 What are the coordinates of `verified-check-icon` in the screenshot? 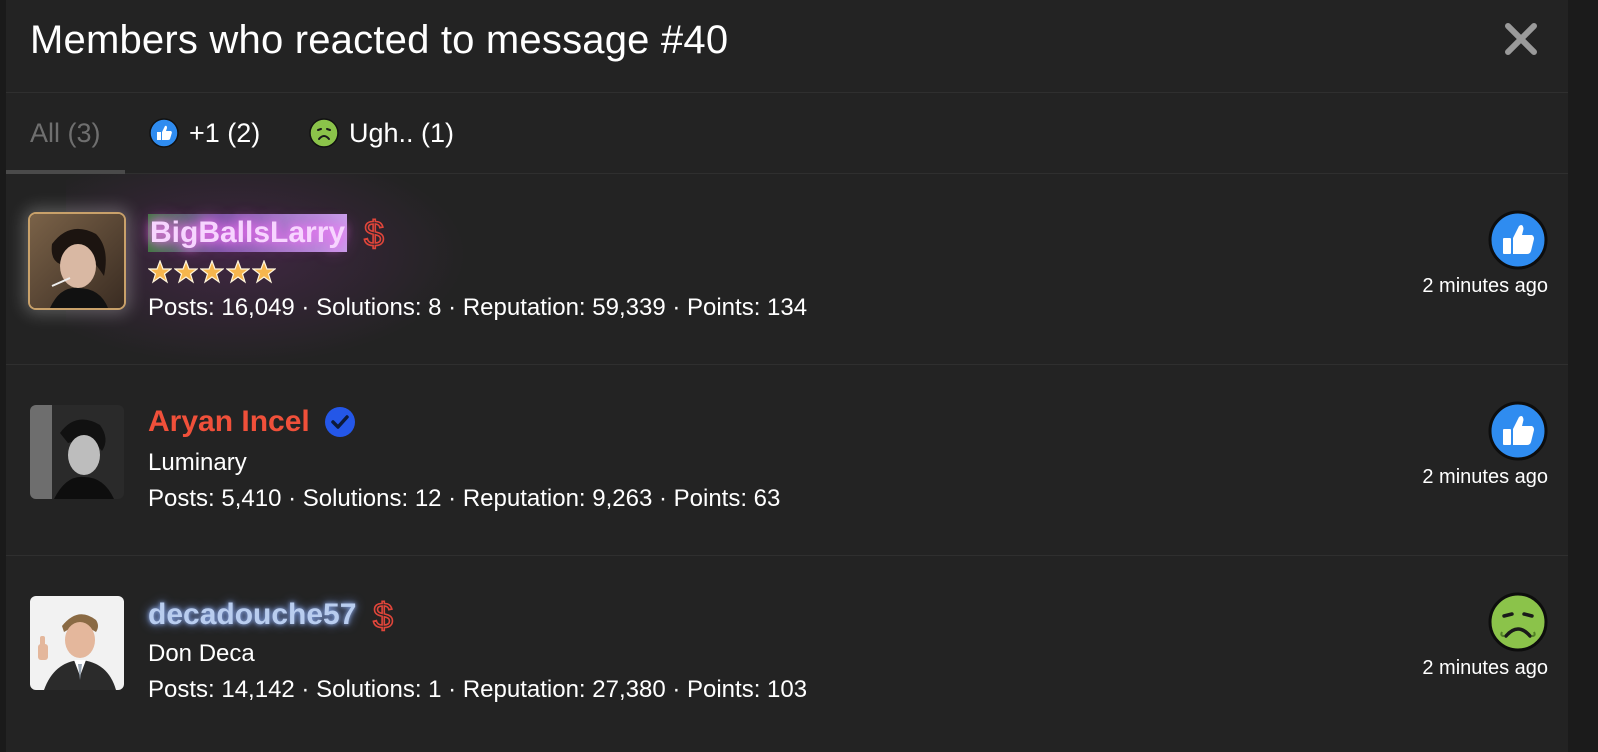 It's located at (339, 422).